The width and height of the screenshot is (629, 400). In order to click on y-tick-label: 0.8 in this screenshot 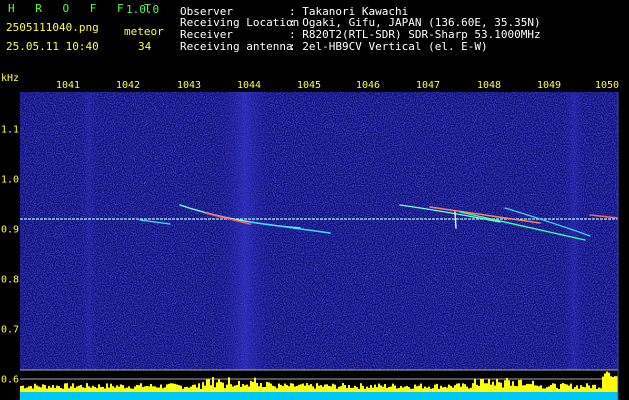, I will do `click(10, 280)`.